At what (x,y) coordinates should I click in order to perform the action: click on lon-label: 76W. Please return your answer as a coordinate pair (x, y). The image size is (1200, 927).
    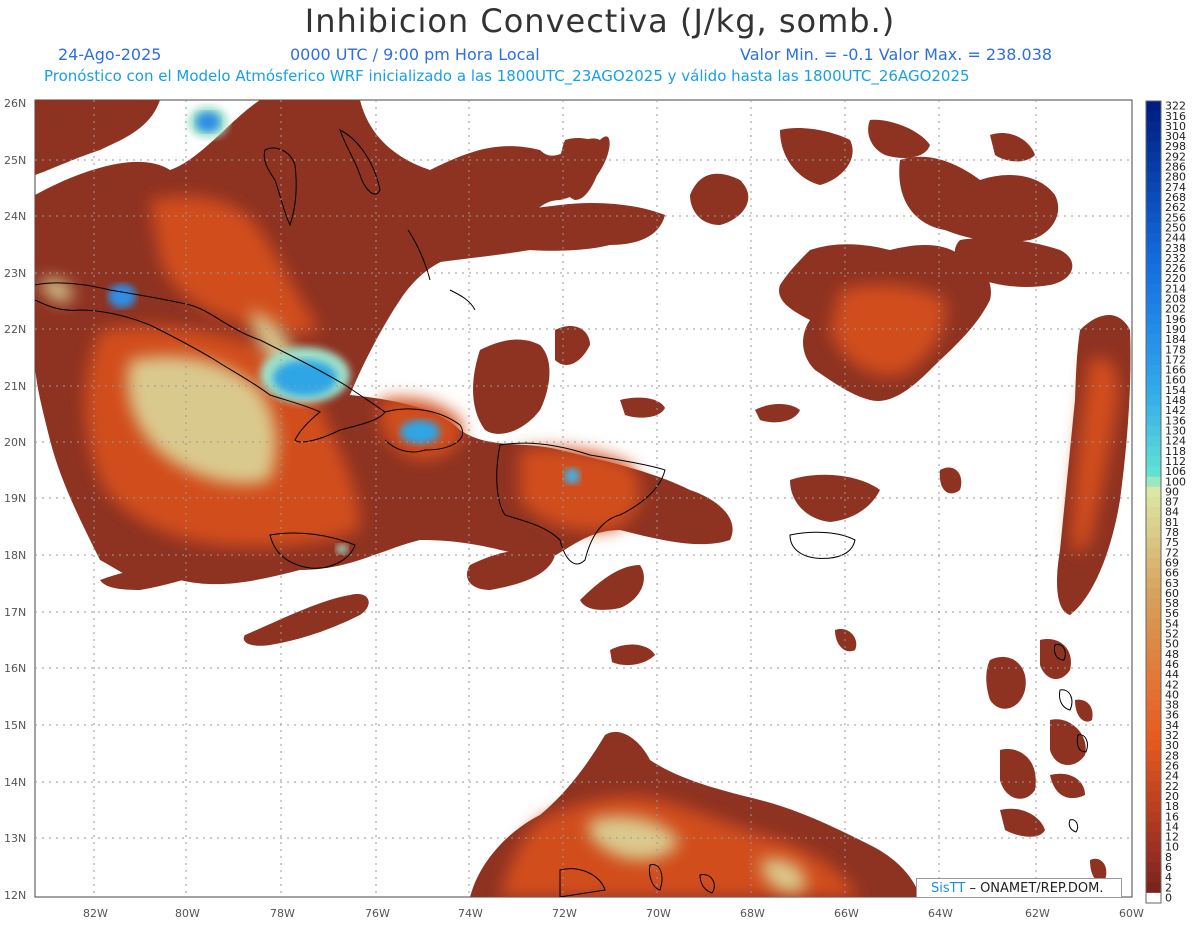
    Looking at the image, I should click on (377, 913).